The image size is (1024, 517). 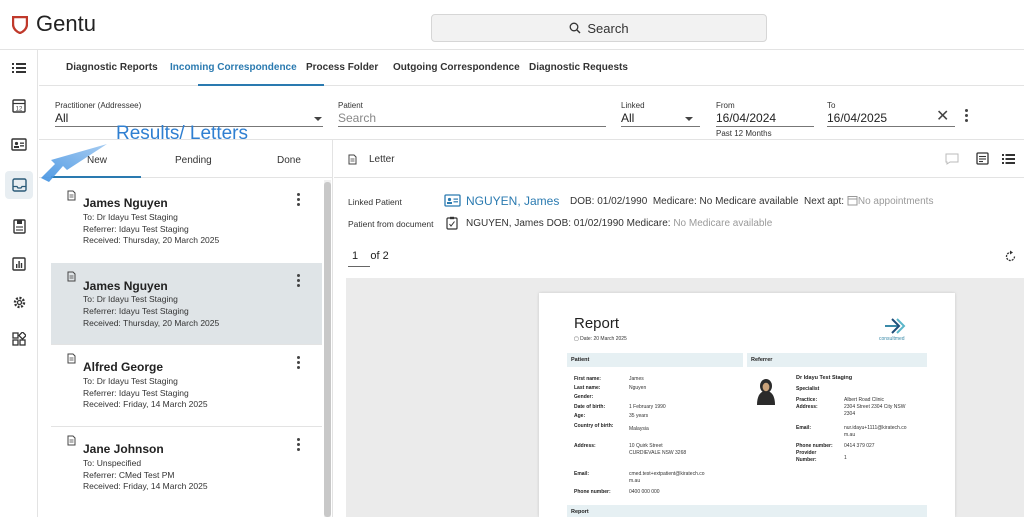 What do you see at coordinates (182, 133) in the screenshot?
I see `results-letters-annotation: Results/ Letters` at bounding box center [182, 133].